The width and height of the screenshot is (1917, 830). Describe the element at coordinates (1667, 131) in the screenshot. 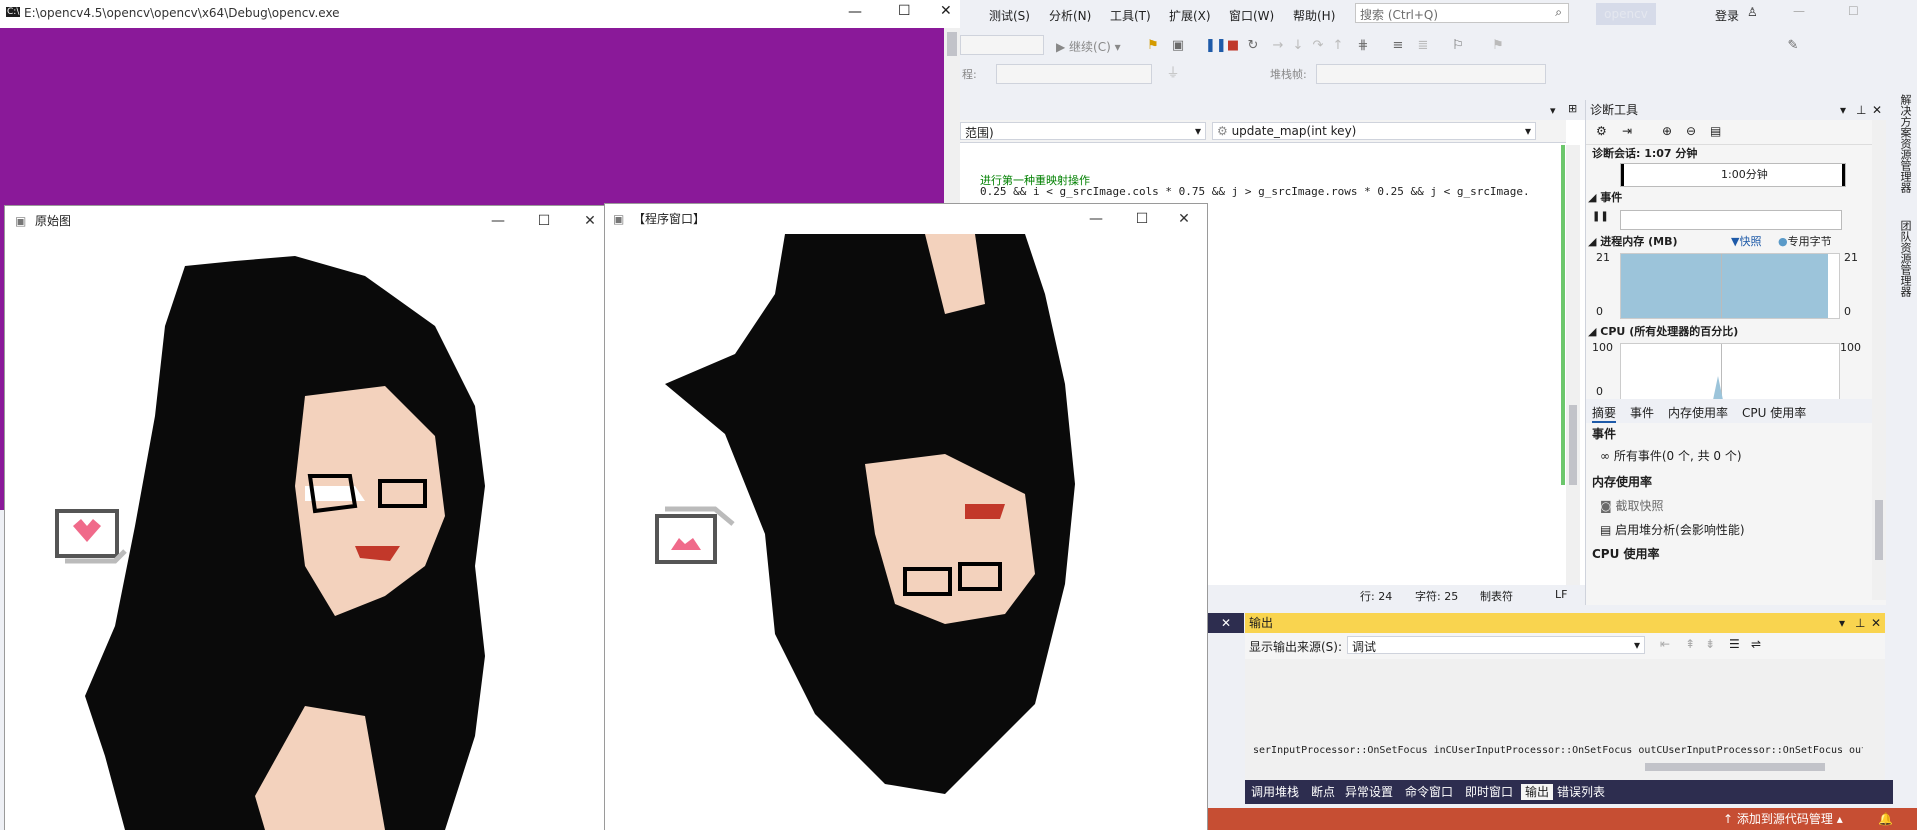

I see `zoom-in-icon: ⊕` at that location.